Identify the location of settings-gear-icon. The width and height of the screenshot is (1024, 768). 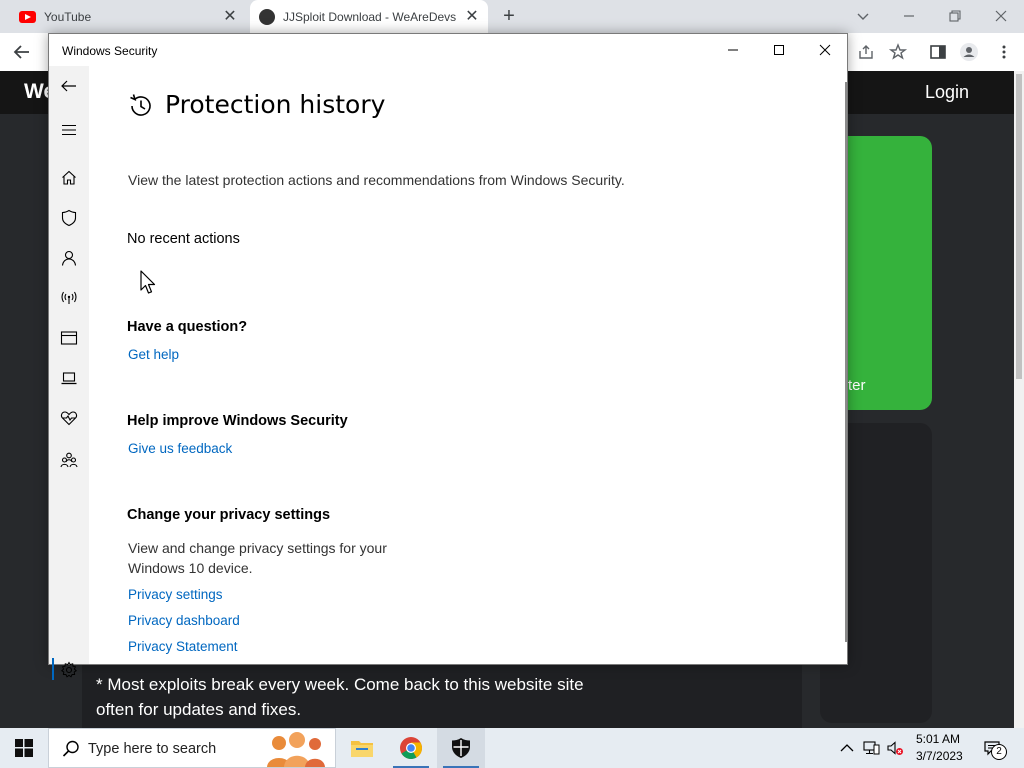
(69, 670).